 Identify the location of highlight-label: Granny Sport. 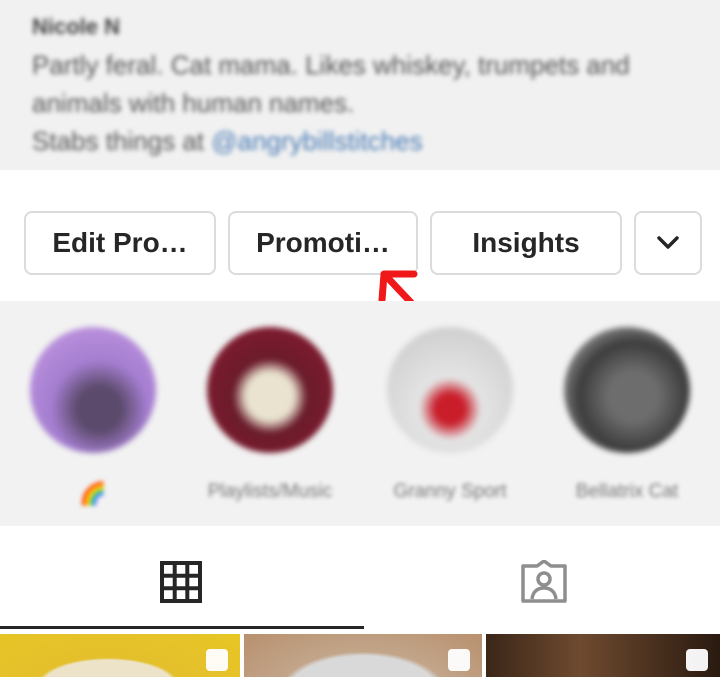
(450, 491).